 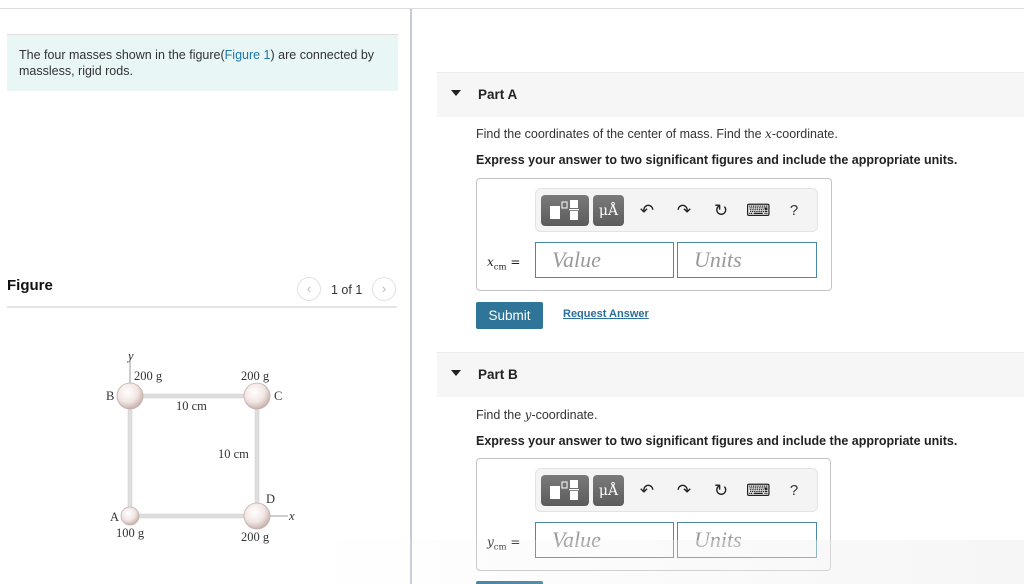 What do you see at coordinates (500, 267) in the screenshot?
I see `x-cm-sub: cm` at bounding box center [500, 267].